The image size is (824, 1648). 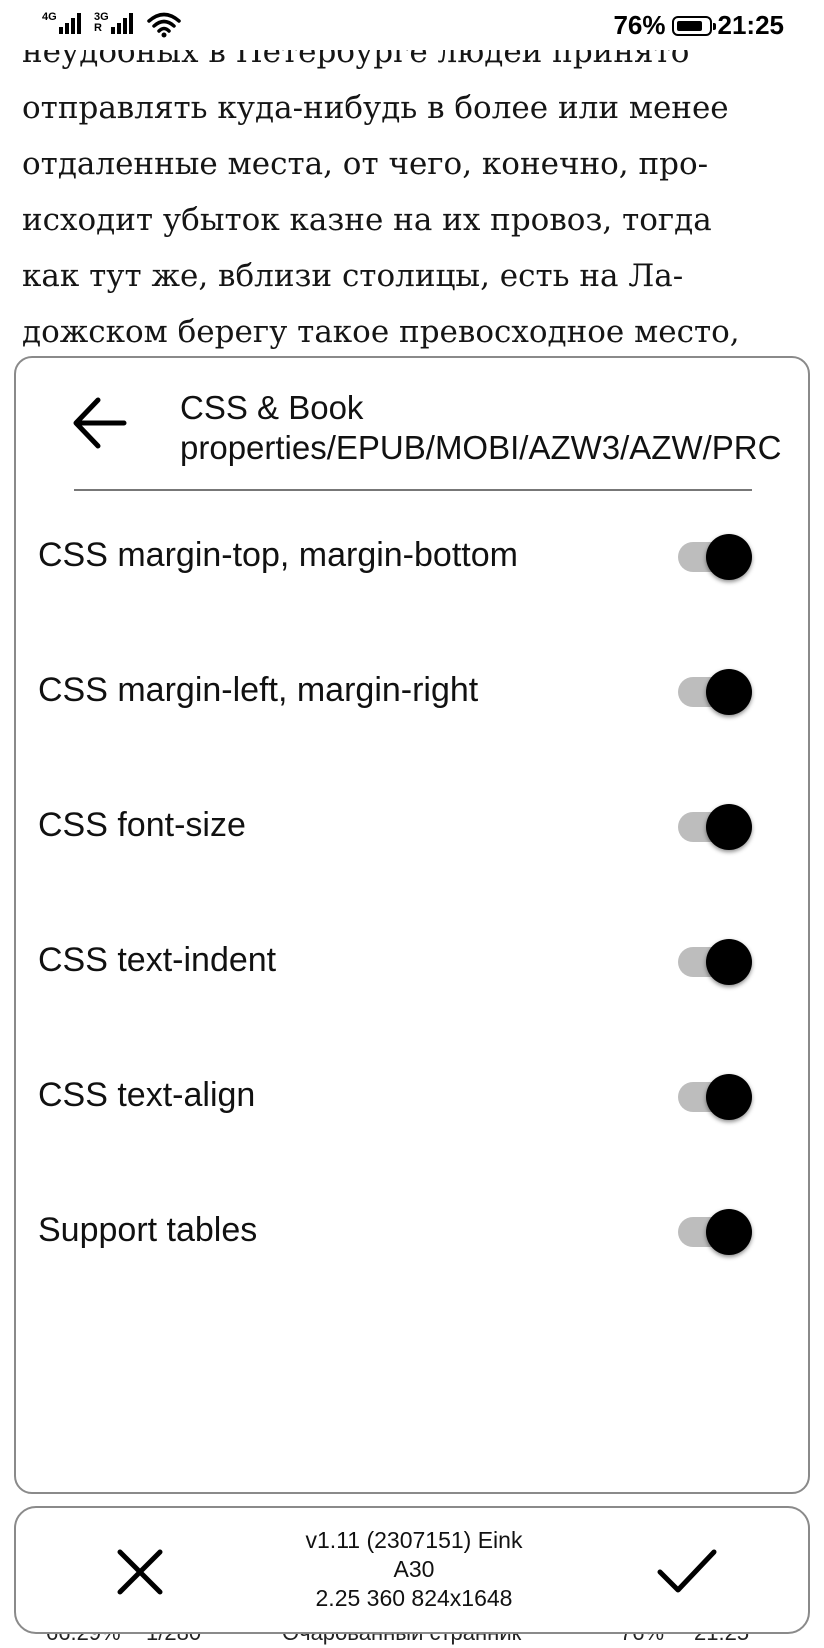 What do you see at coordinates (101, 22) in the screenshot?
I see `network-type-label: 3G R` at bounding box center [101, 22].